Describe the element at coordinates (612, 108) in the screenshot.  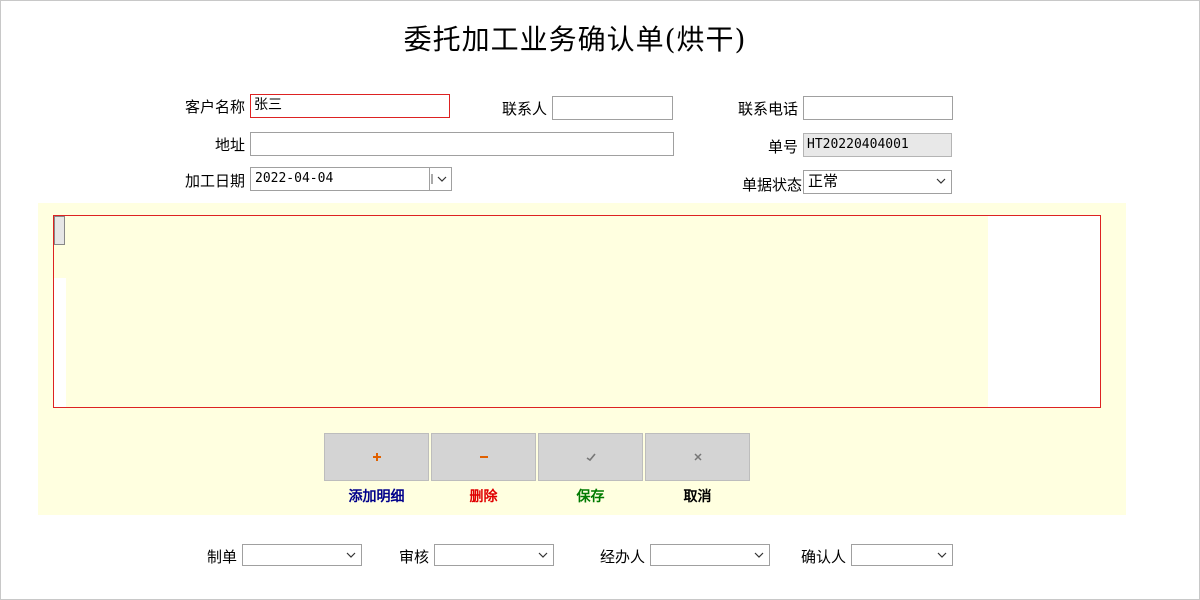
I see `contact-input` at that location.